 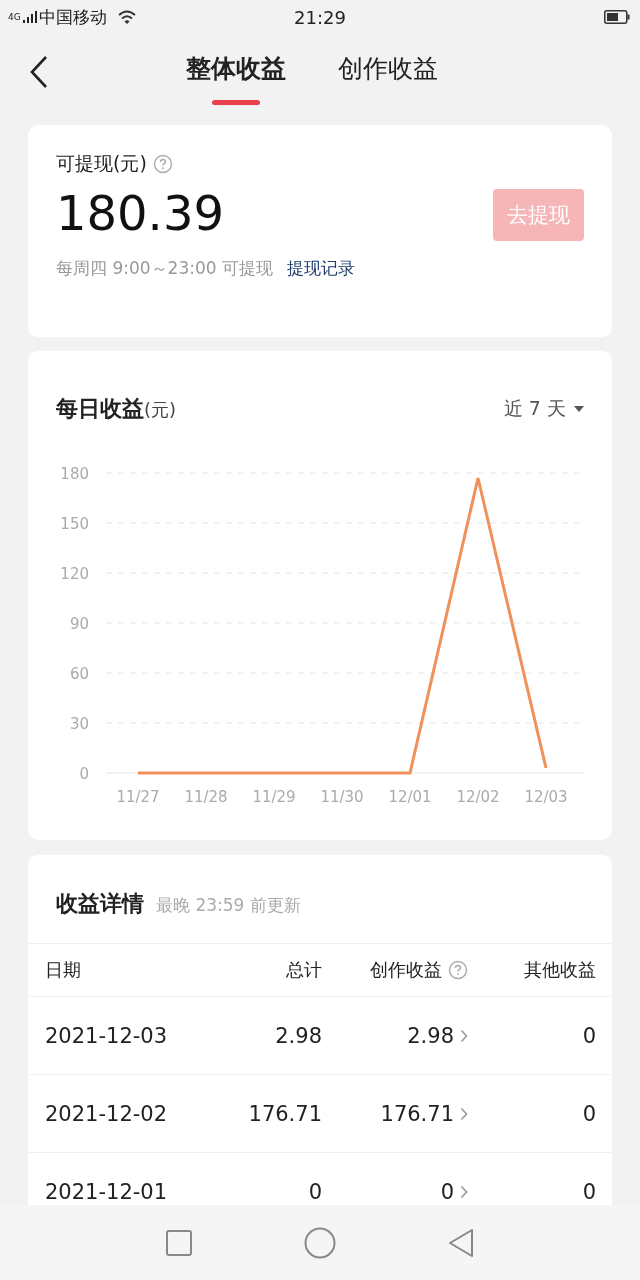 What do you see at coordinates (164, 268) in the screenshot?
I see `withdraw-hours-note: 每周四 9:00～23:00 可提现` at bounding box center [164, 268].